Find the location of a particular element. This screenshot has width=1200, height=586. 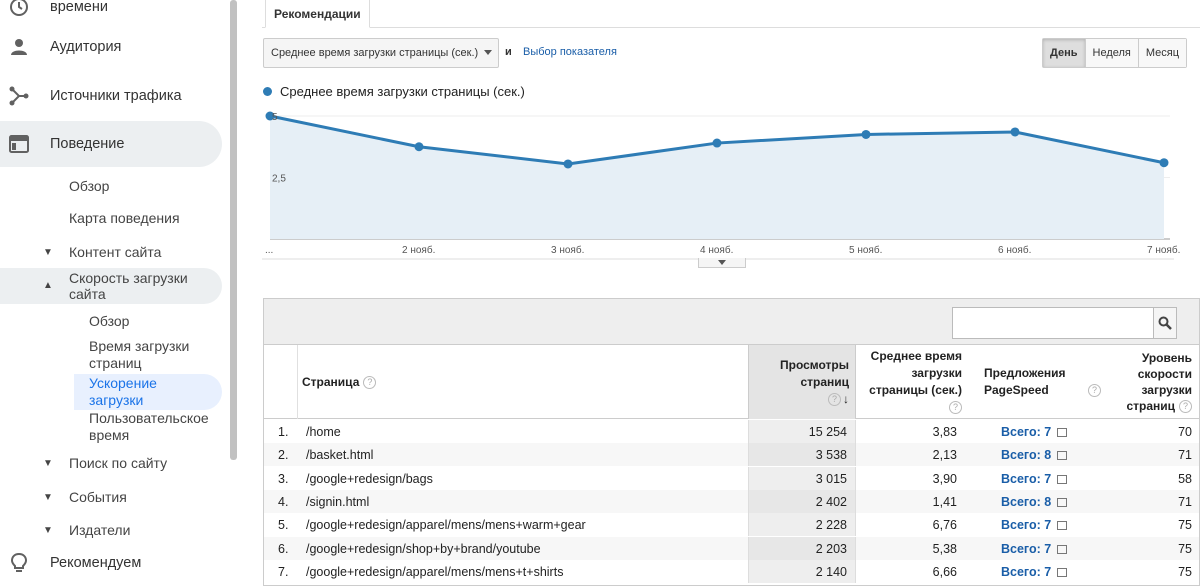

row-index: 1. is located at coordinates (283, 432).